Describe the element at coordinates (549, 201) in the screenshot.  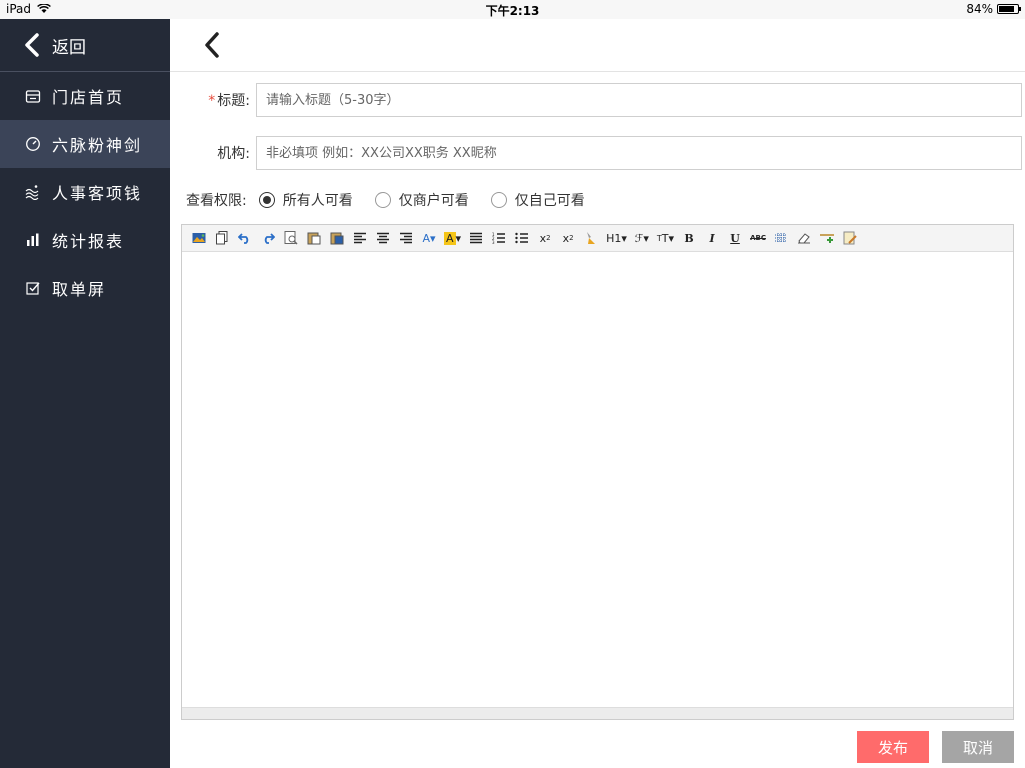
I see `radio-label: 仅自己可看` at that location.